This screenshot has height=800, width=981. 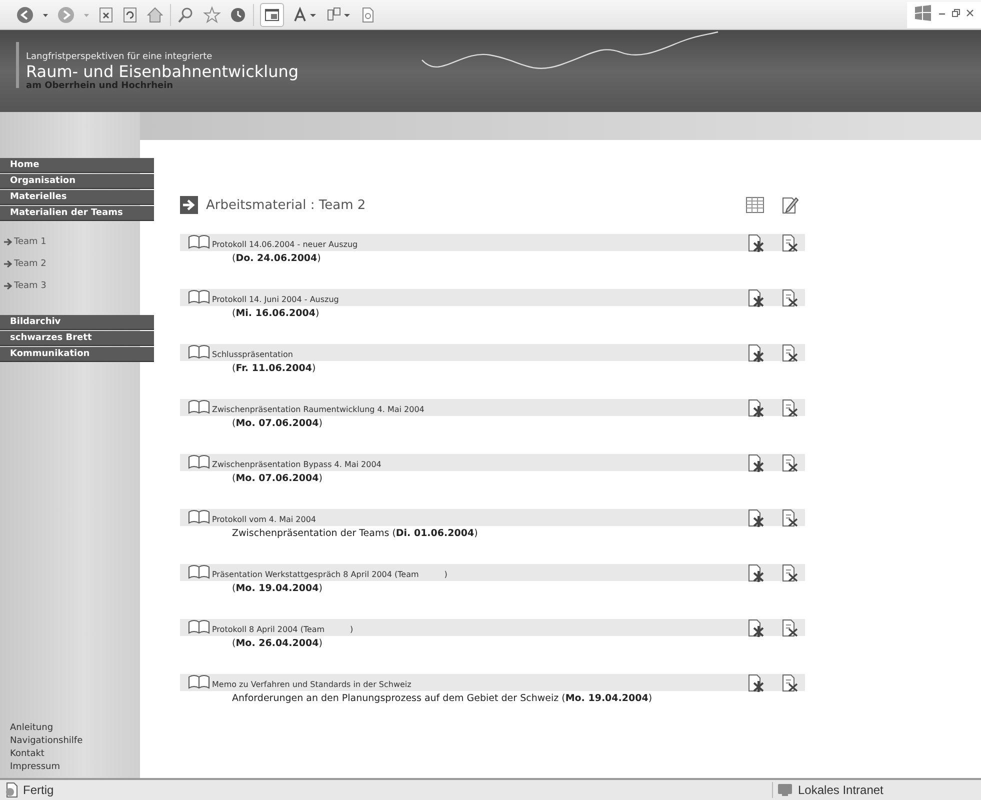 I want to click on document-link: Protokoll 14.06.2004 - neuer Auszug, so click(x=285, y=244).